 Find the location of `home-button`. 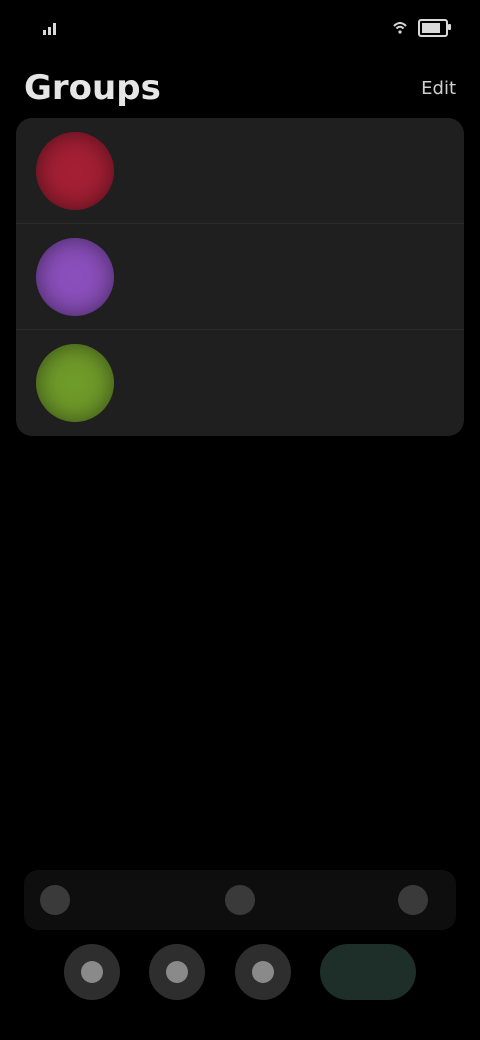

home-button is located at coordinates (92, 972).